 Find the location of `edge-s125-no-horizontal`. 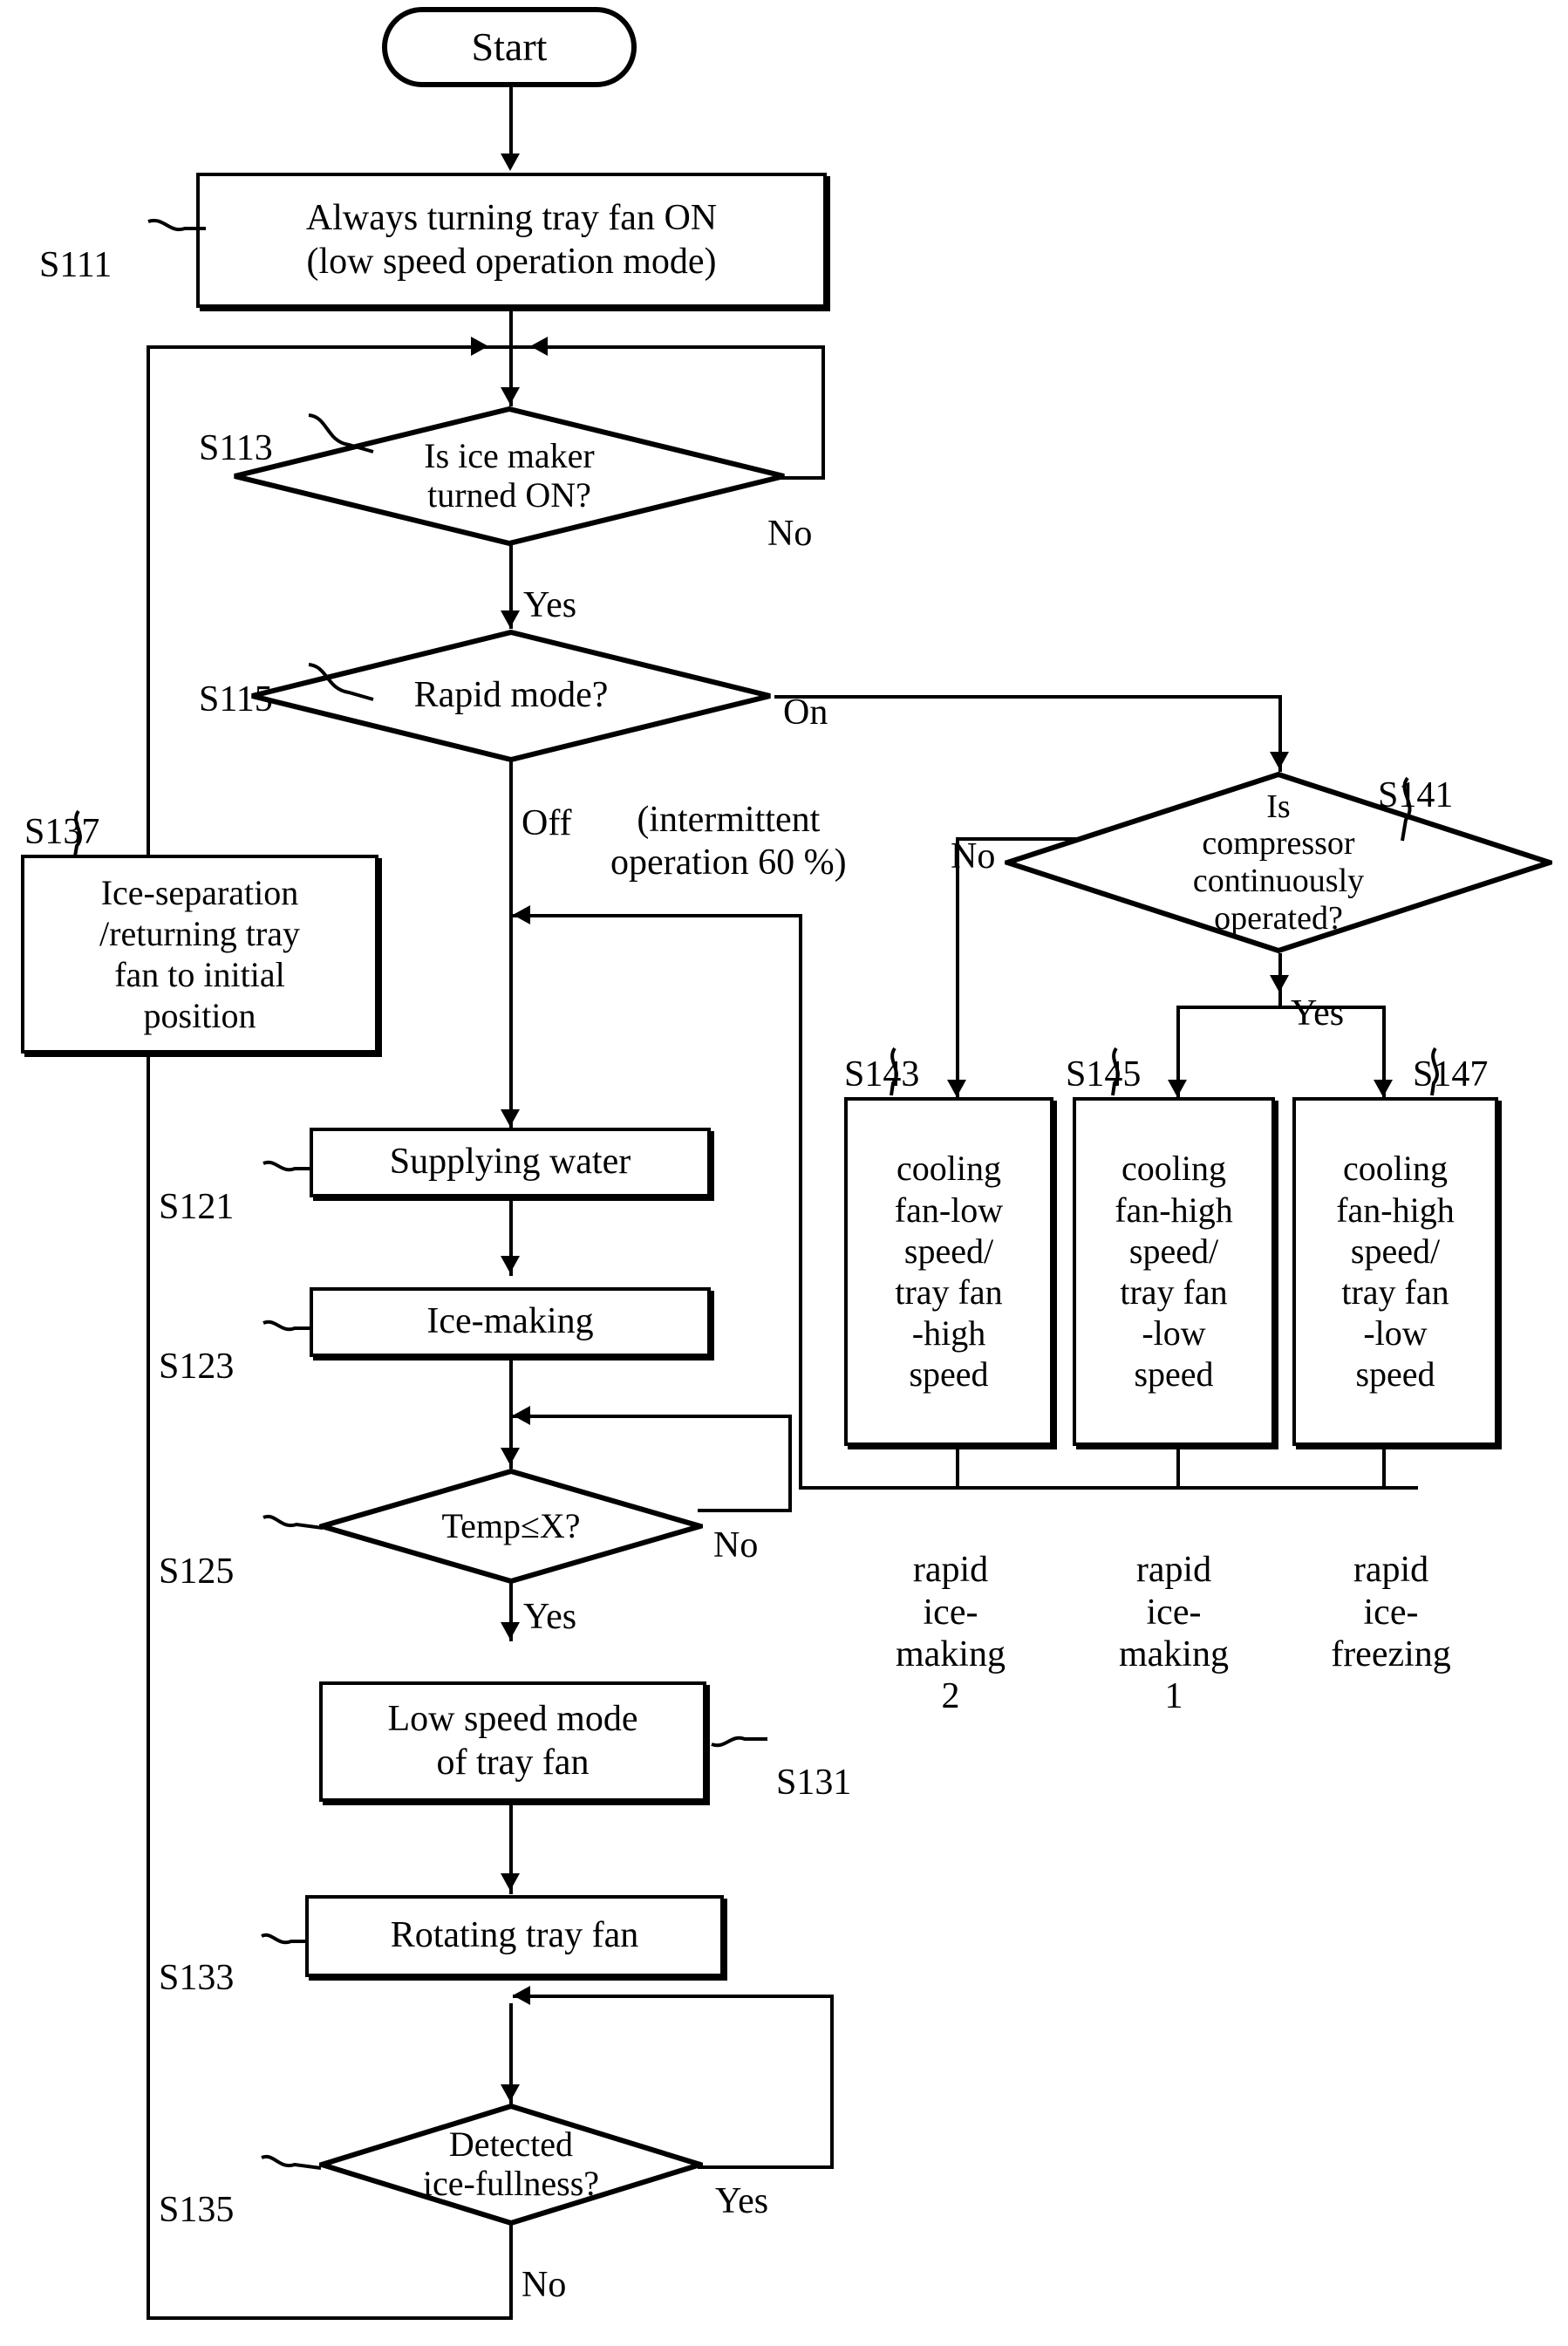

edge-s125-no-horizontal is located at coordinates (652, 1416).